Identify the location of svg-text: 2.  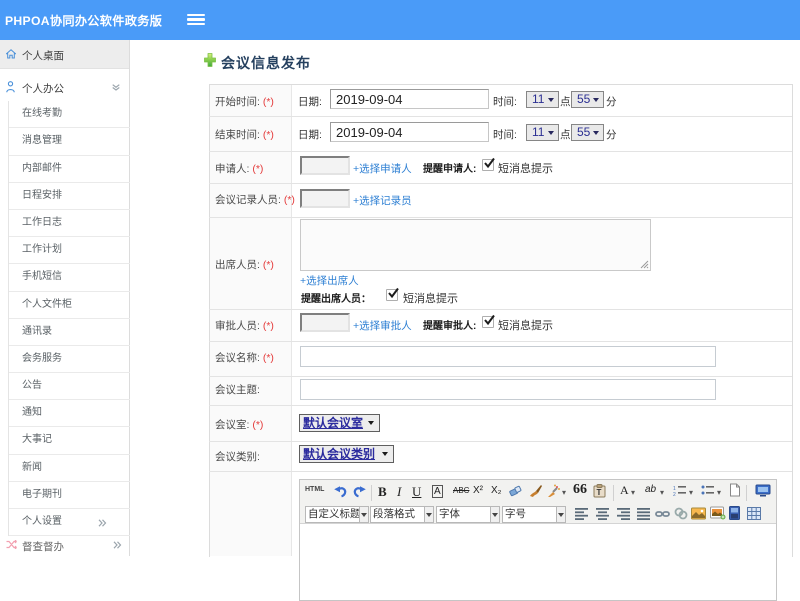
(674, 494).